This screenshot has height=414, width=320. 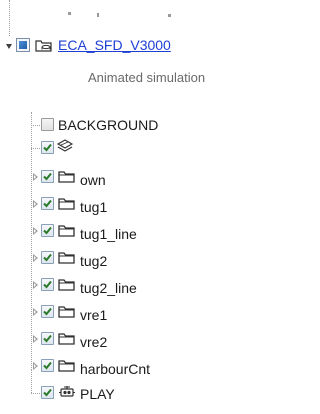 What do you see at coordinates (44, 47) in the screenshot?
I see `database-folder-icon` at bounding box center [44, 47].